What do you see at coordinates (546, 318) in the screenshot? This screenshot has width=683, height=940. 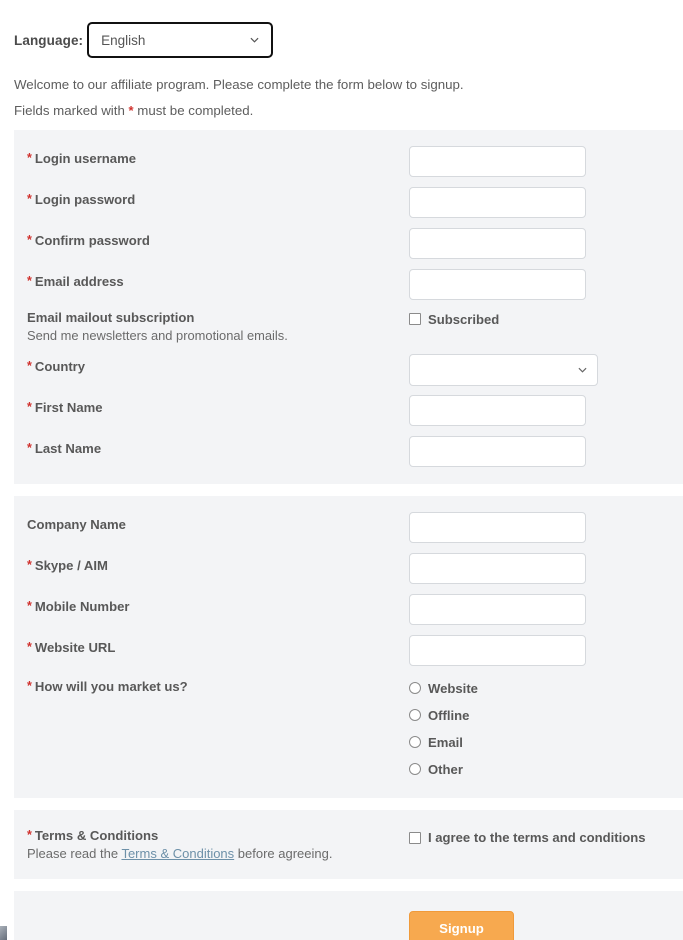 I see `subscribed-checkbox-row: Subscribed` at bounding box center [546, 318].